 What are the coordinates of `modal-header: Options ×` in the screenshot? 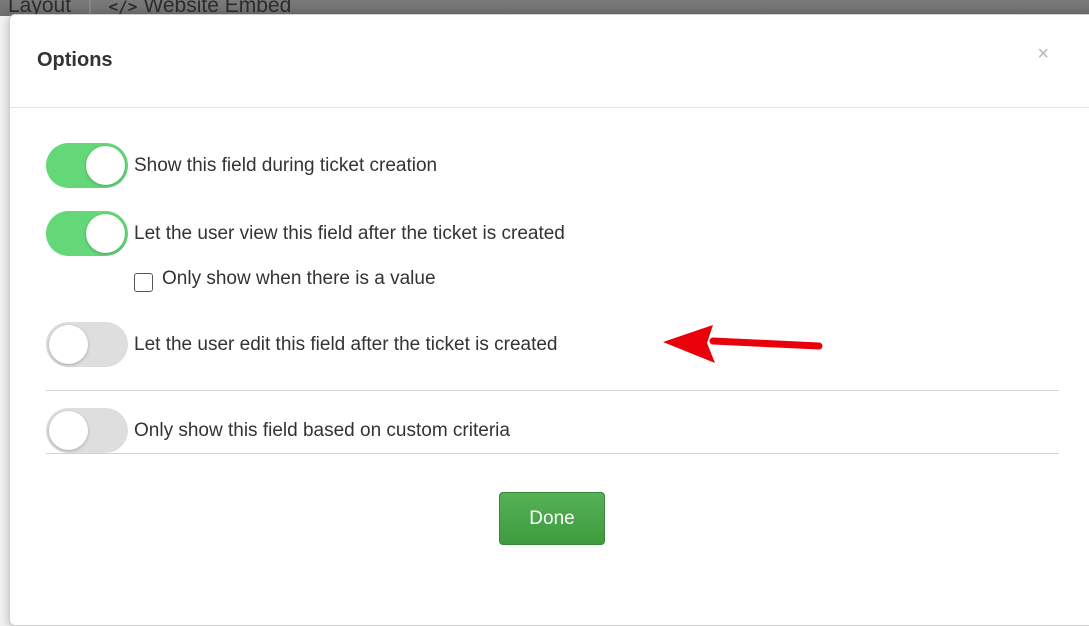 It's located at (549, 61).